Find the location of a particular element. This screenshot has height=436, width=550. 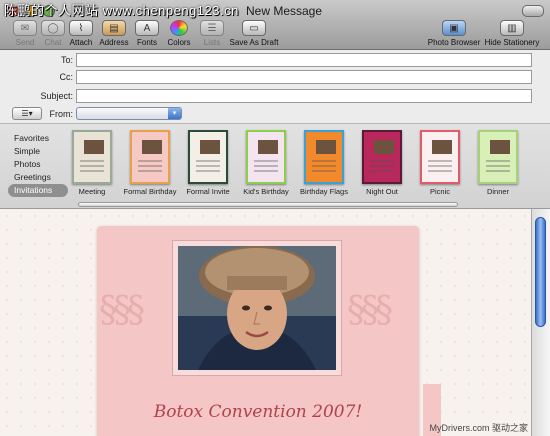

lists-button: ☰ Lists is located at coordinates (212, 33).